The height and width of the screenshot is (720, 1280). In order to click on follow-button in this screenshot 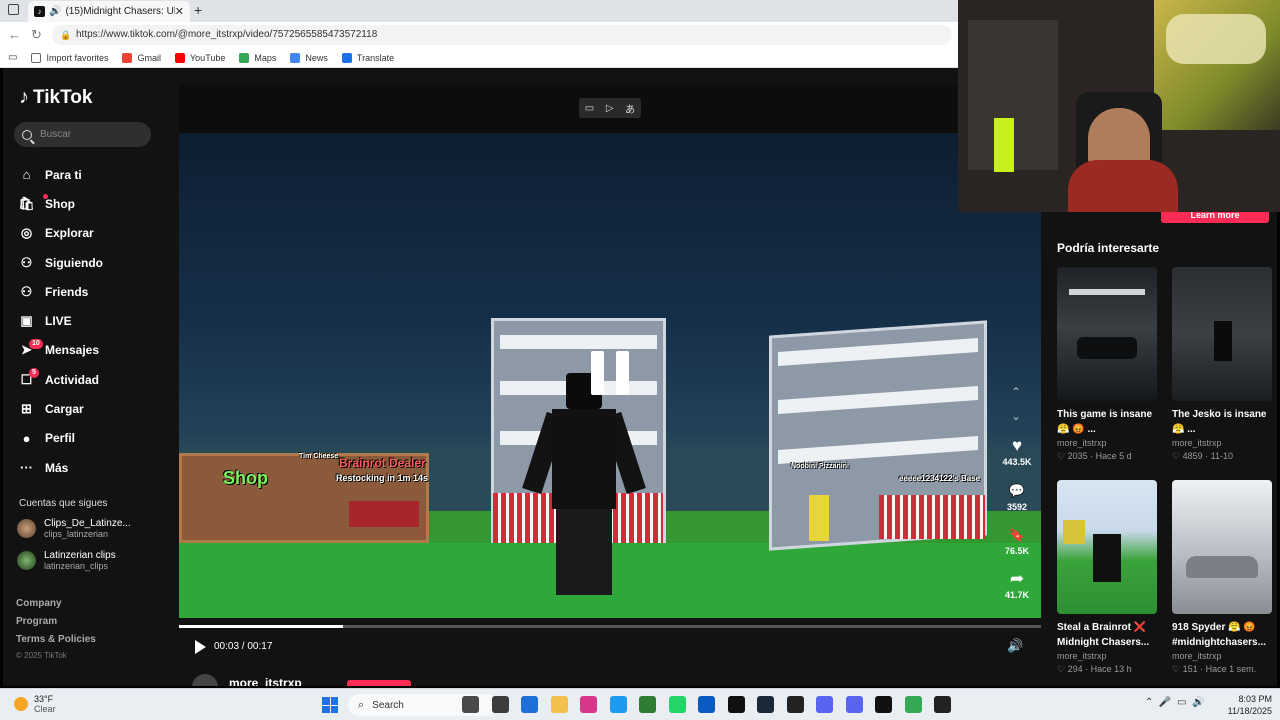, I will do `click(379, 683)`.